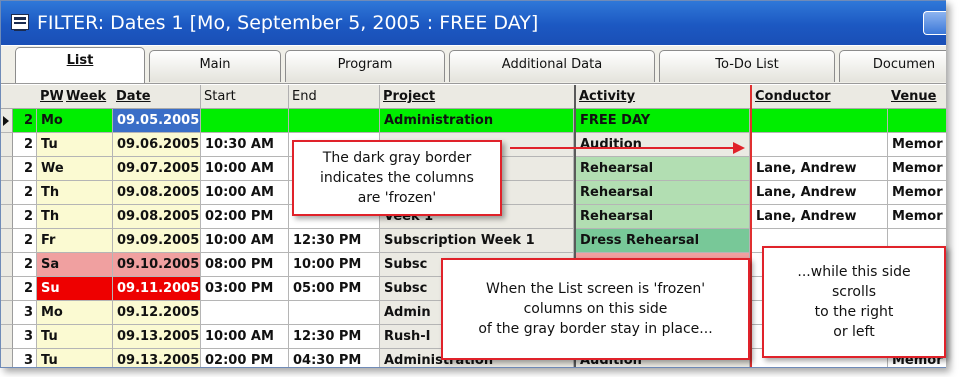  I want to click on cell-week: Fr, so click(75, 241).